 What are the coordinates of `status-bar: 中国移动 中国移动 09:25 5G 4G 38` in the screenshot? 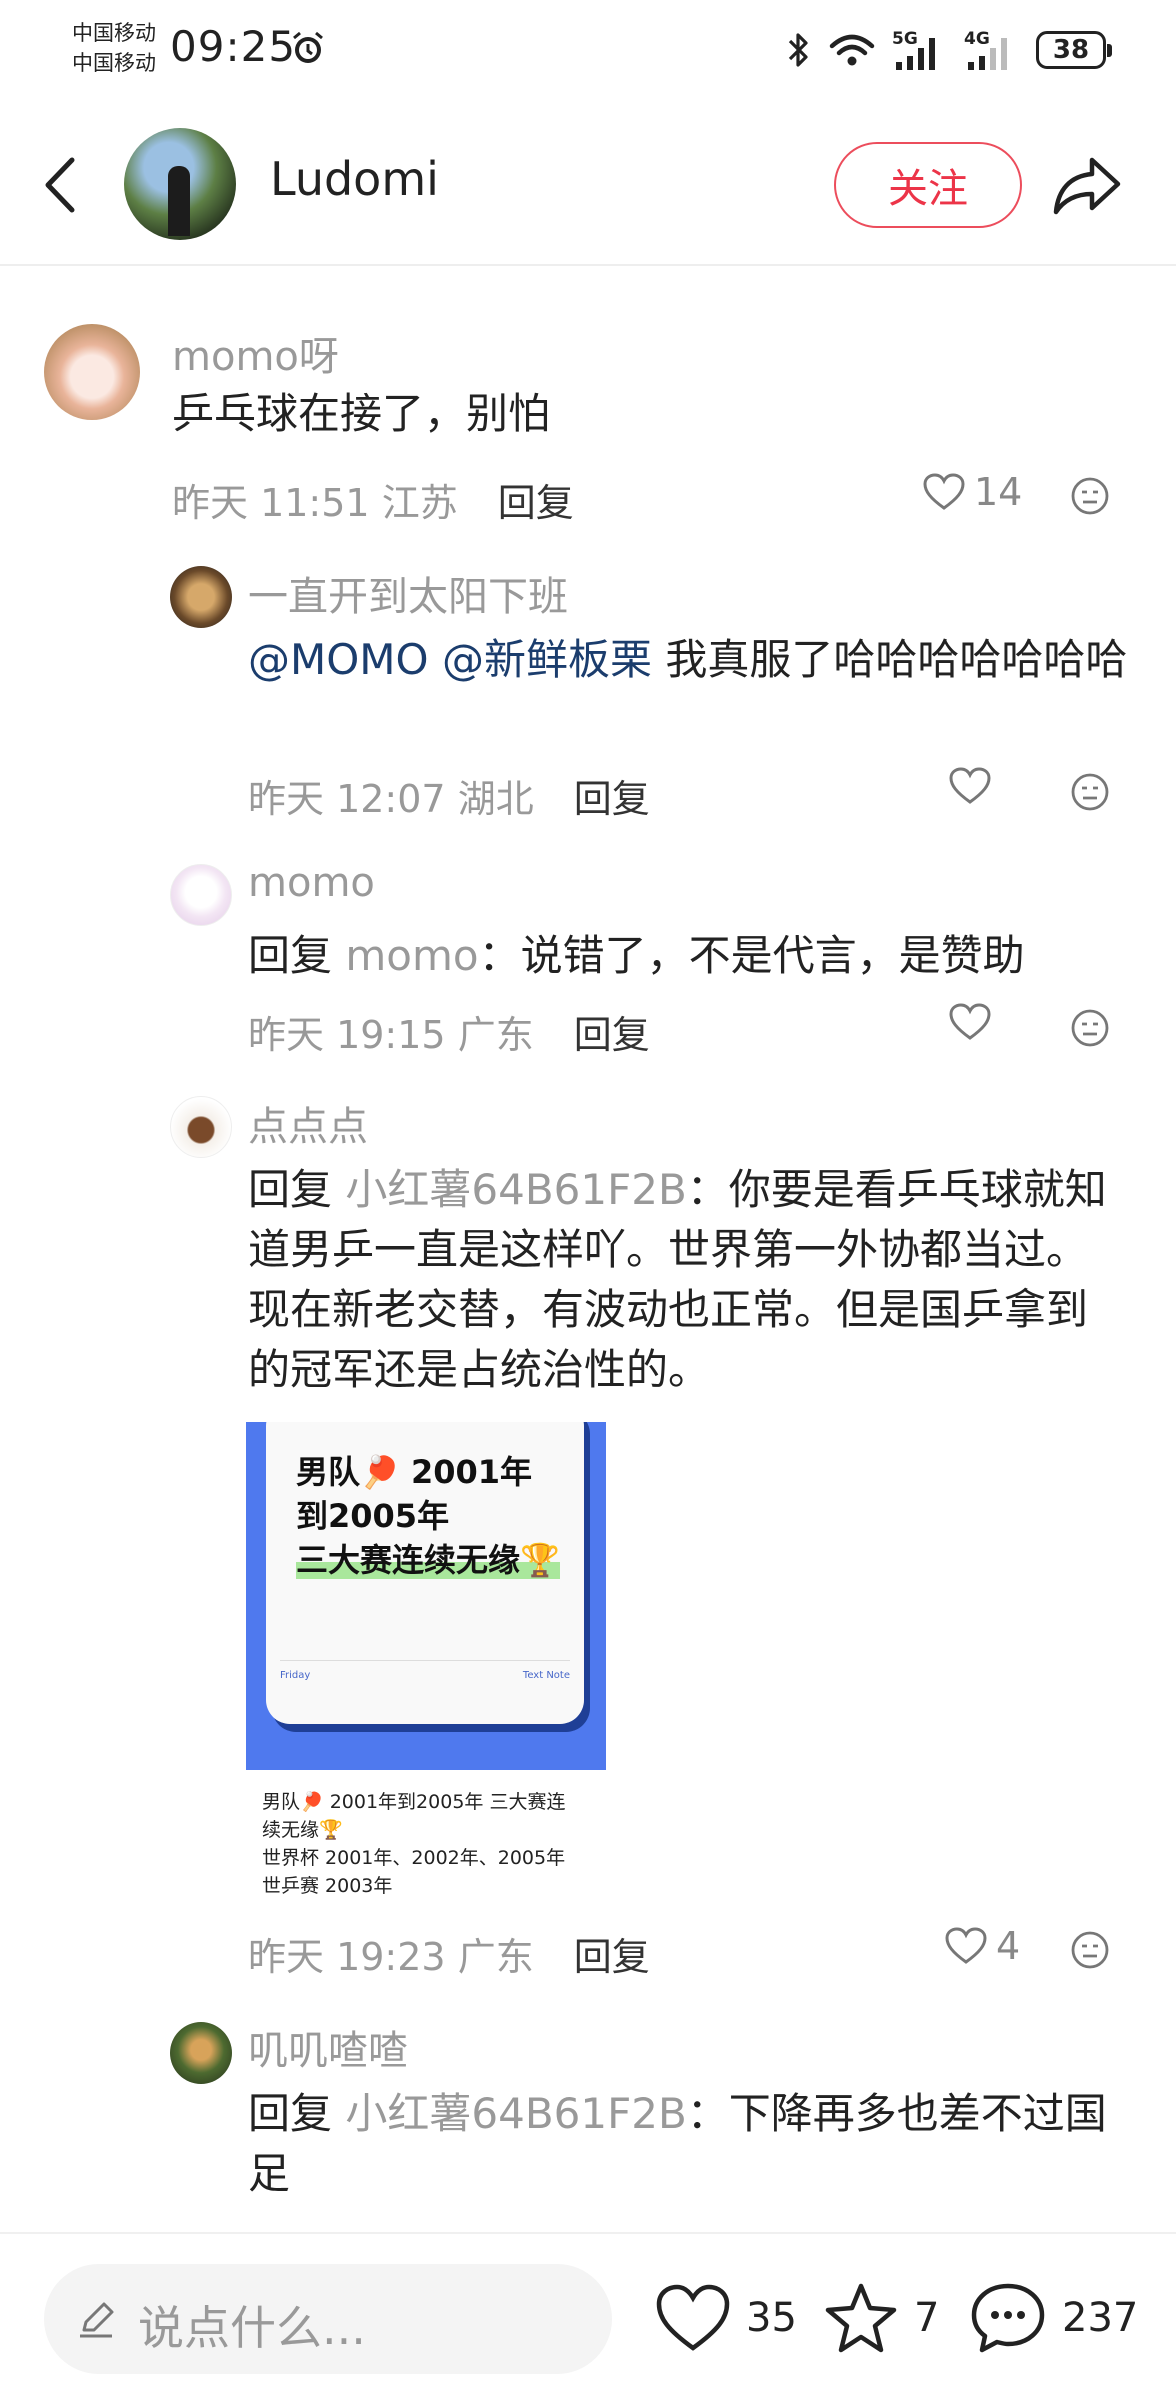 It's located at (588, 50).